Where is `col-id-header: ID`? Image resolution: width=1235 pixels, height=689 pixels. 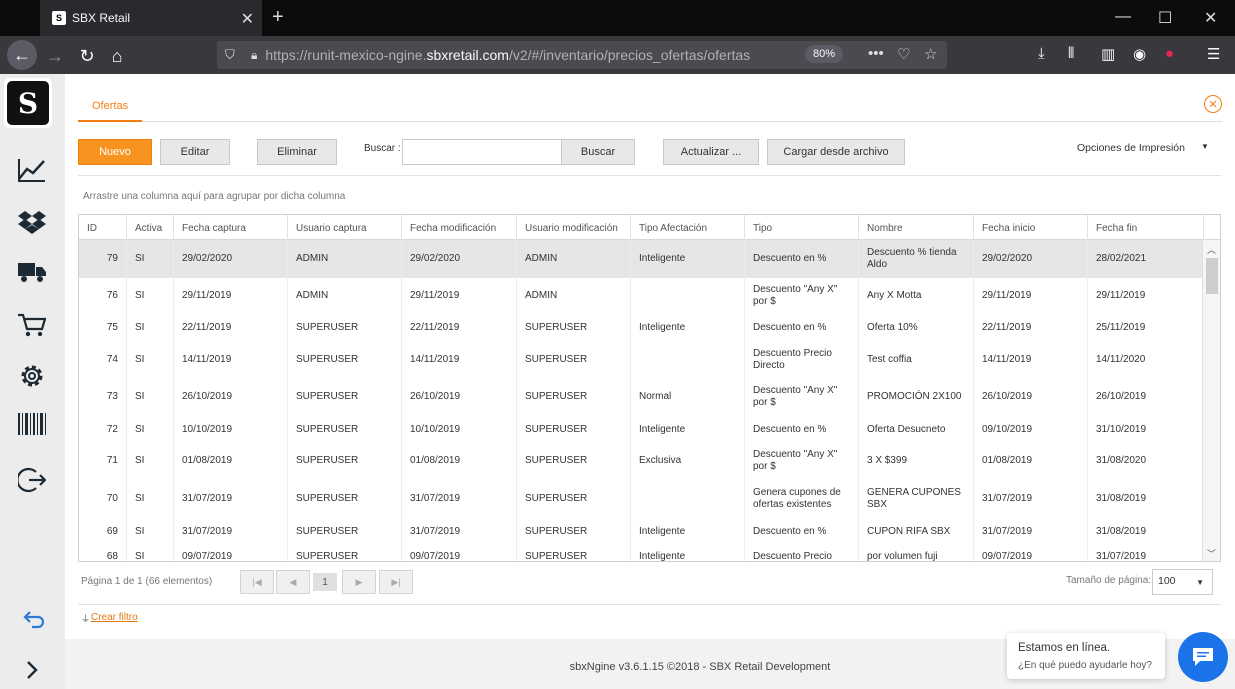
col-id-header: ID is located at coordinates (103, 227).